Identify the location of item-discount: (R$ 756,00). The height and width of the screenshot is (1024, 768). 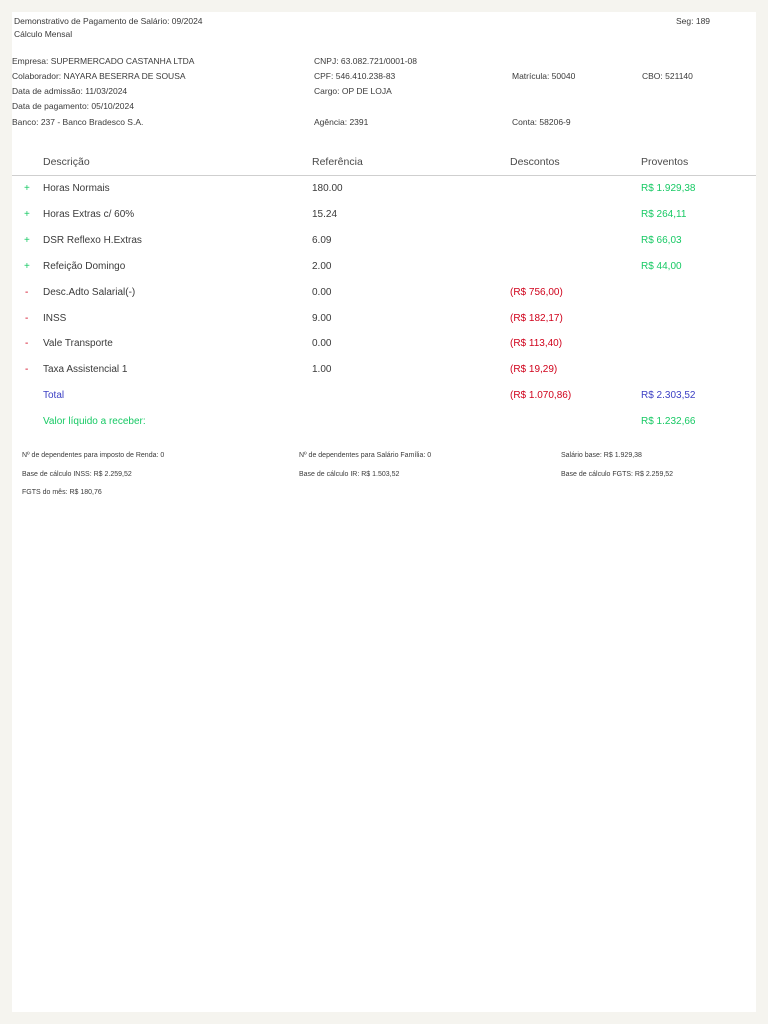
(536, 292).